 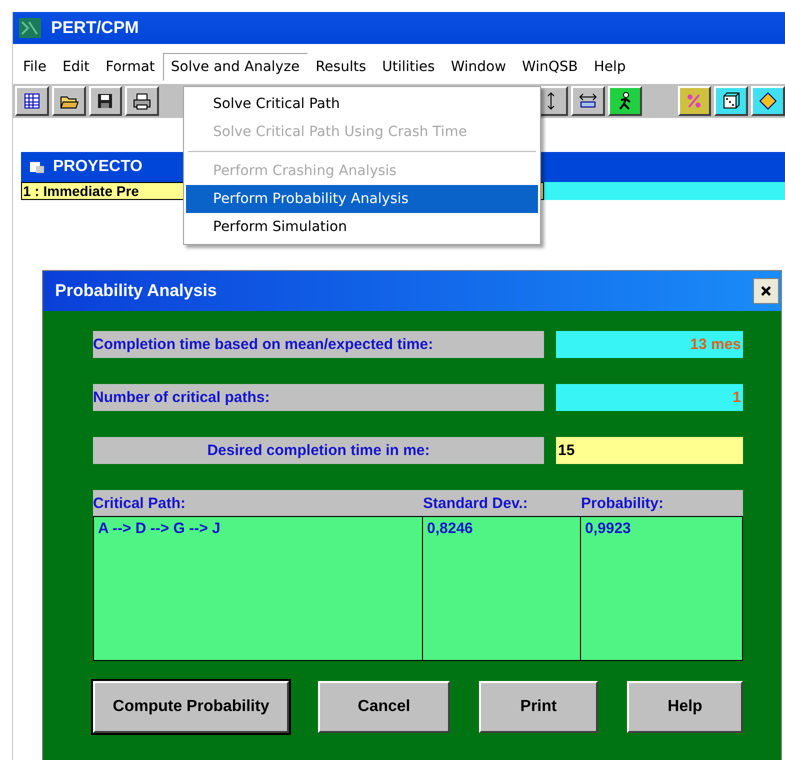 I want to click on field-label: Completion time based on mean/expected time:, so click(x=318, y=344).